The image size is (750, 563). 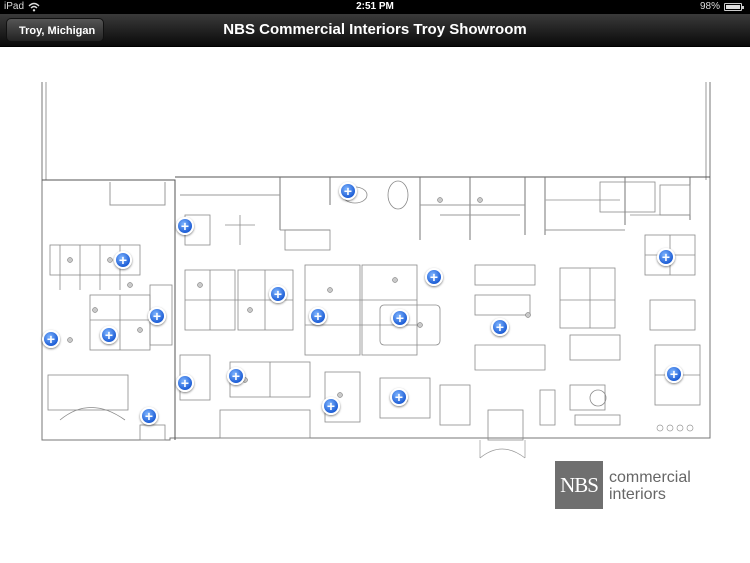 I want to click on nbs-logo-mark: NBS, so click(x=579, y=485).